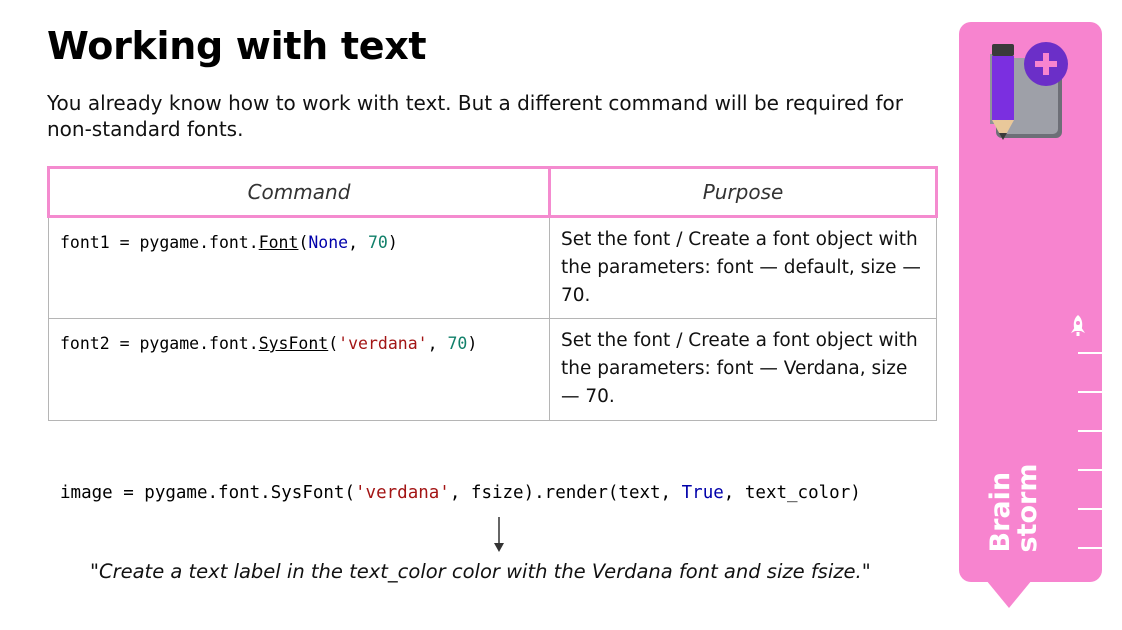 The image size is (1122, 630). What do you see at coordinates (1029, 91) in the screenshot?
I see `pencil-notebook-plus-icon` at bounding box center [1029, 91].